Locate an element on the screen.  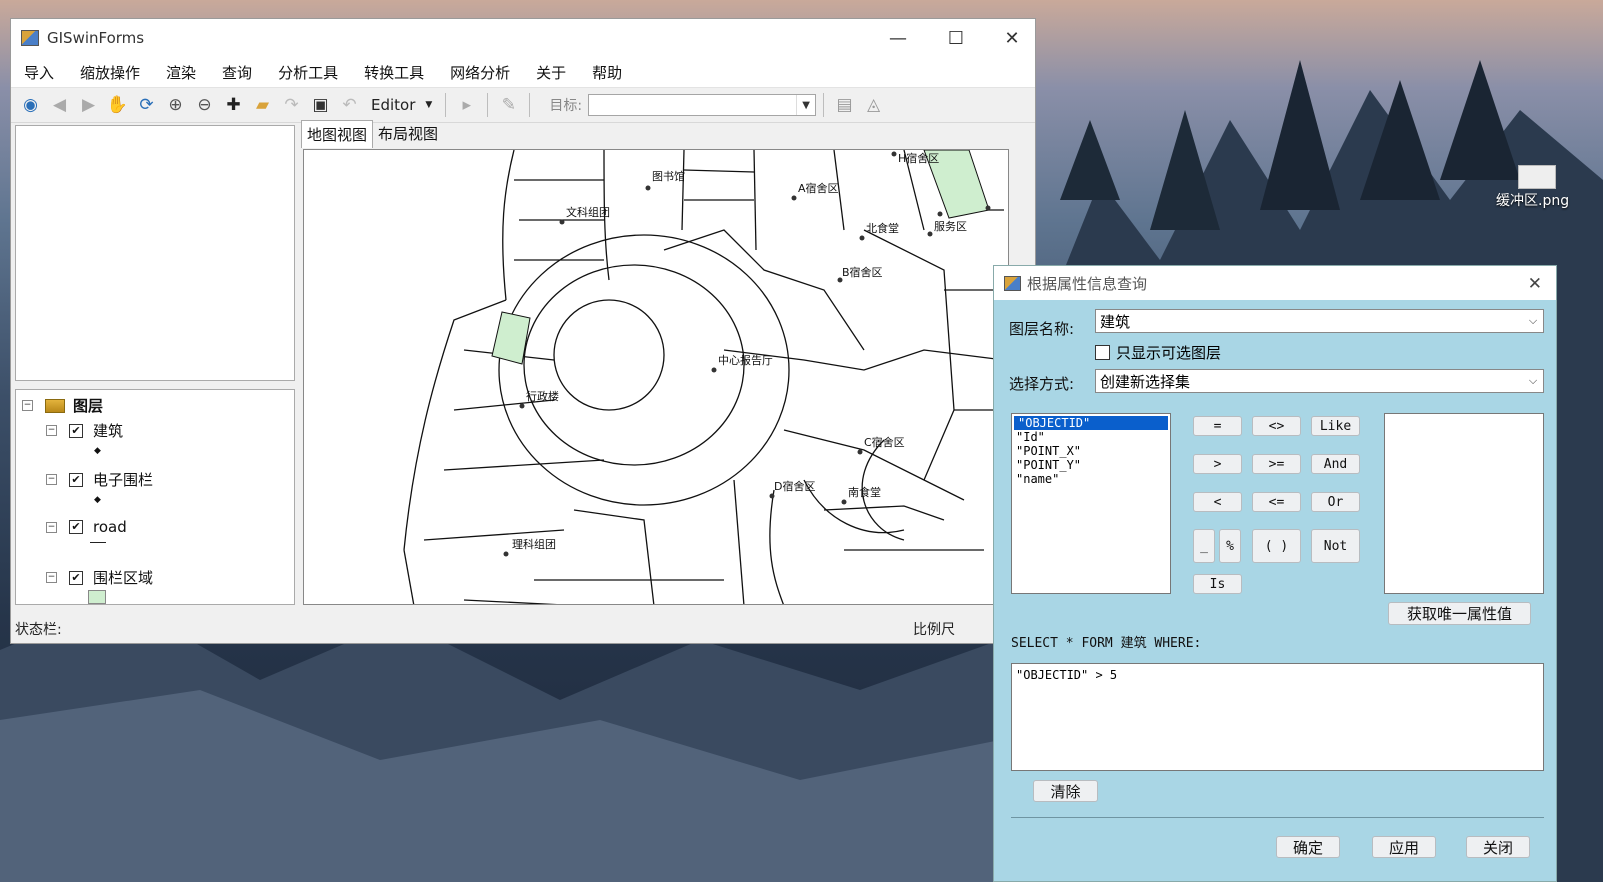
toc-layer-road: − ✔ road is located at coordinates (86, 527).